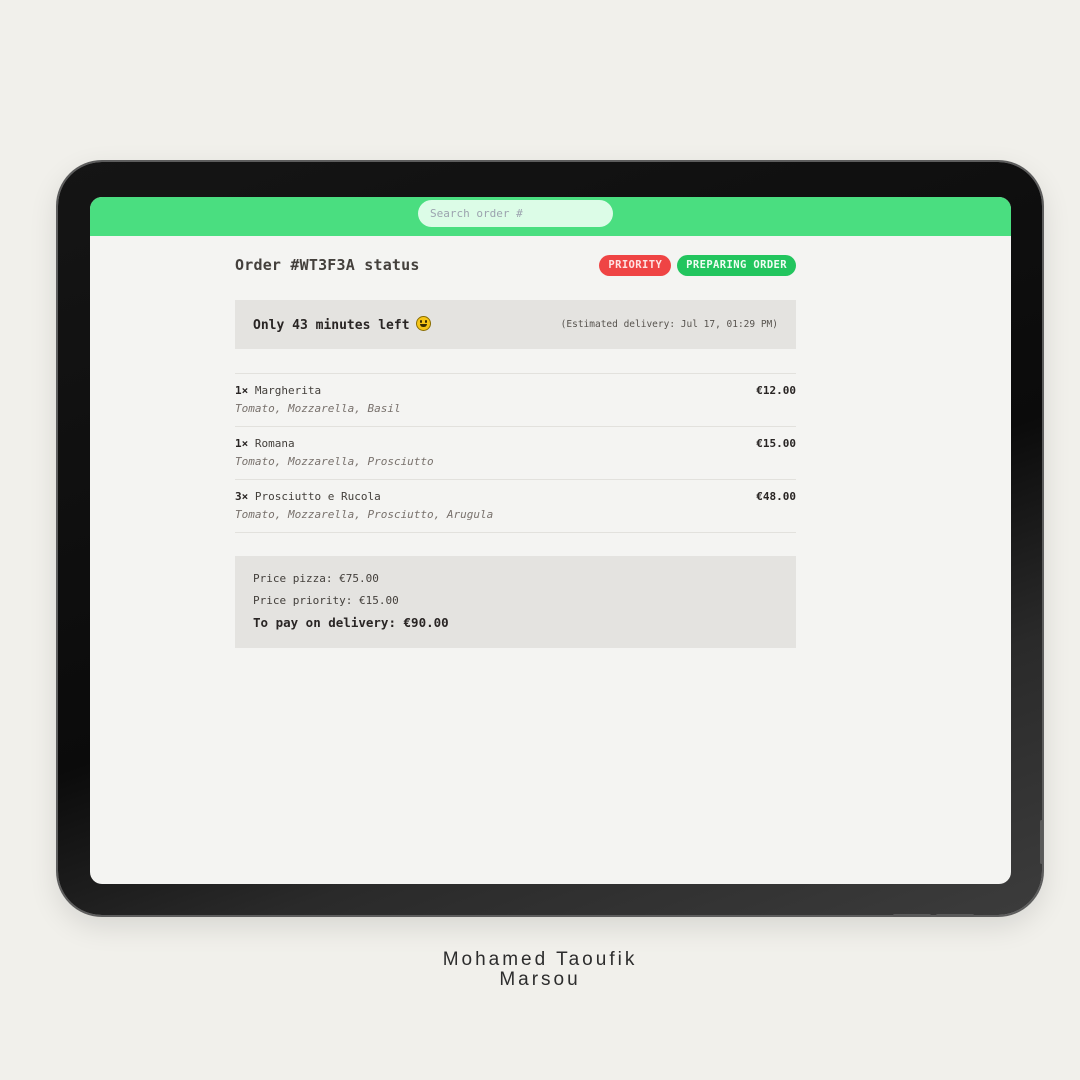 The width and height of the screenshot is (1080, 1080). What do you see at coordinates (776, 443) in the screenshot?
I see `item-price: €15.00` at bounding box center [776, 443].